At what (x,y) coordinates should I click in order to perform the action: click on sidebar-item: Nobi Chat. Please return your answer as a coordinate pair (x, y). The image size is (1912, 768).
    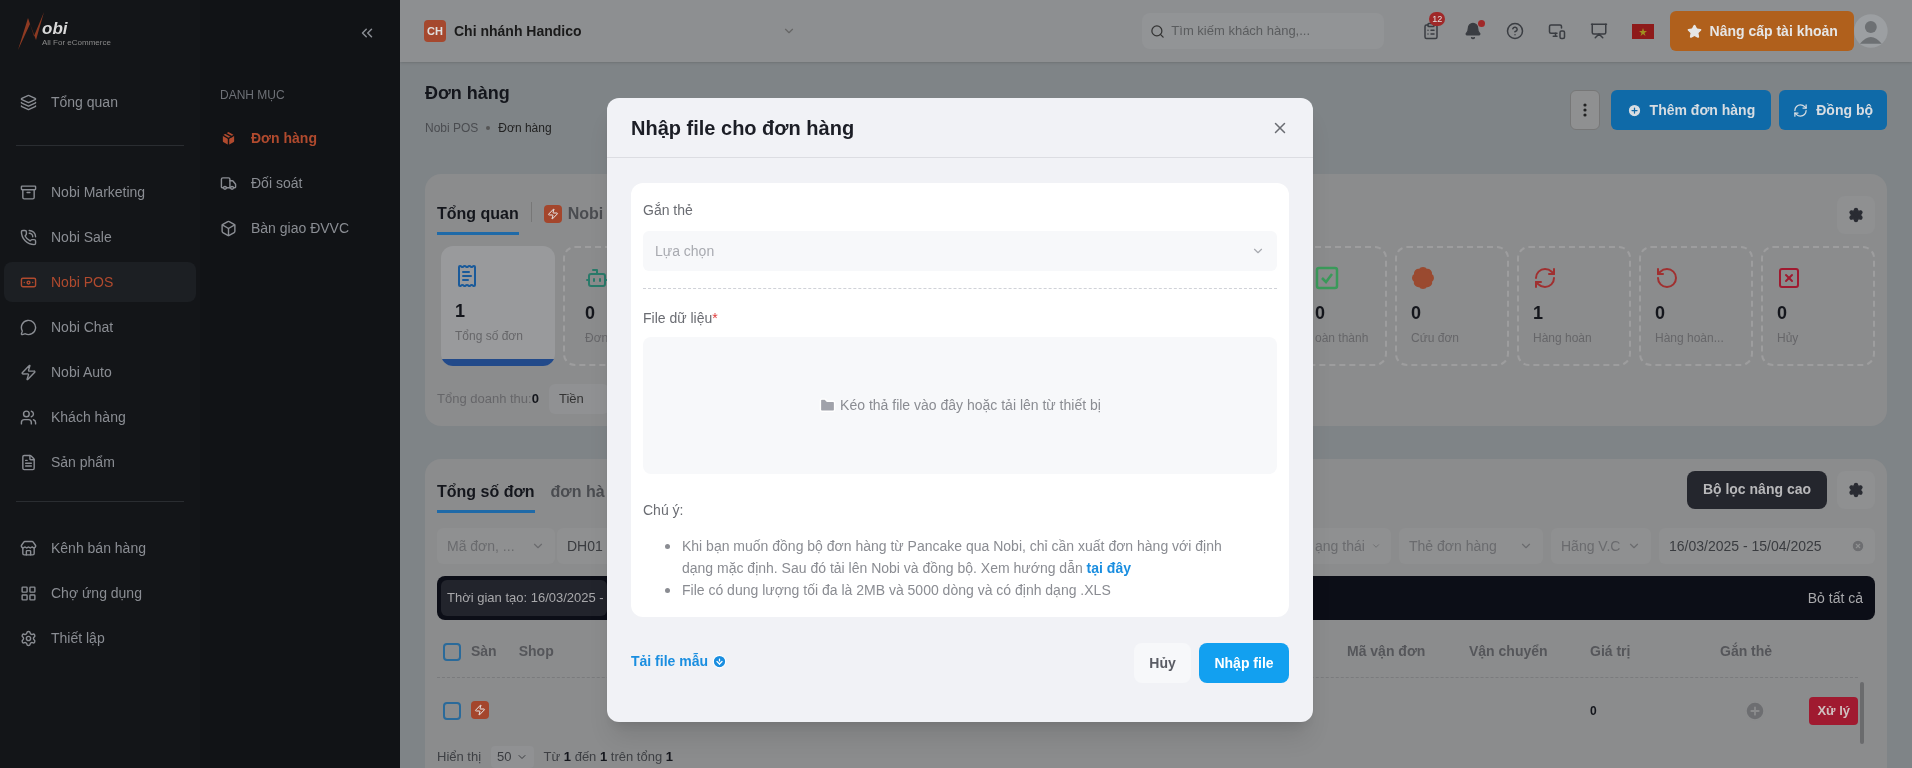
    Looking at the image, I should click on (100, 327).